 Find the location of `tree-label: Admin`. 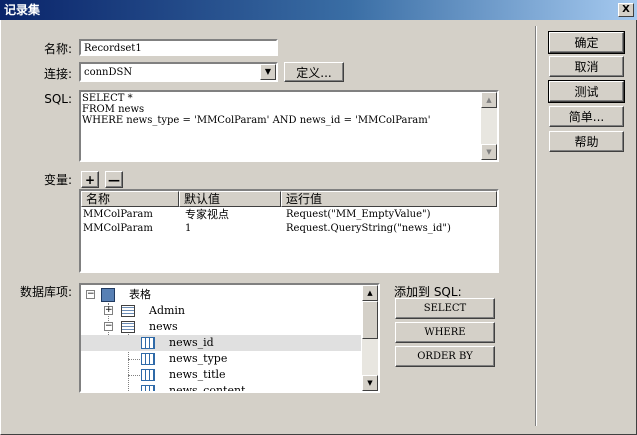

tree-label: Admin is located at coordinates (167, 310).